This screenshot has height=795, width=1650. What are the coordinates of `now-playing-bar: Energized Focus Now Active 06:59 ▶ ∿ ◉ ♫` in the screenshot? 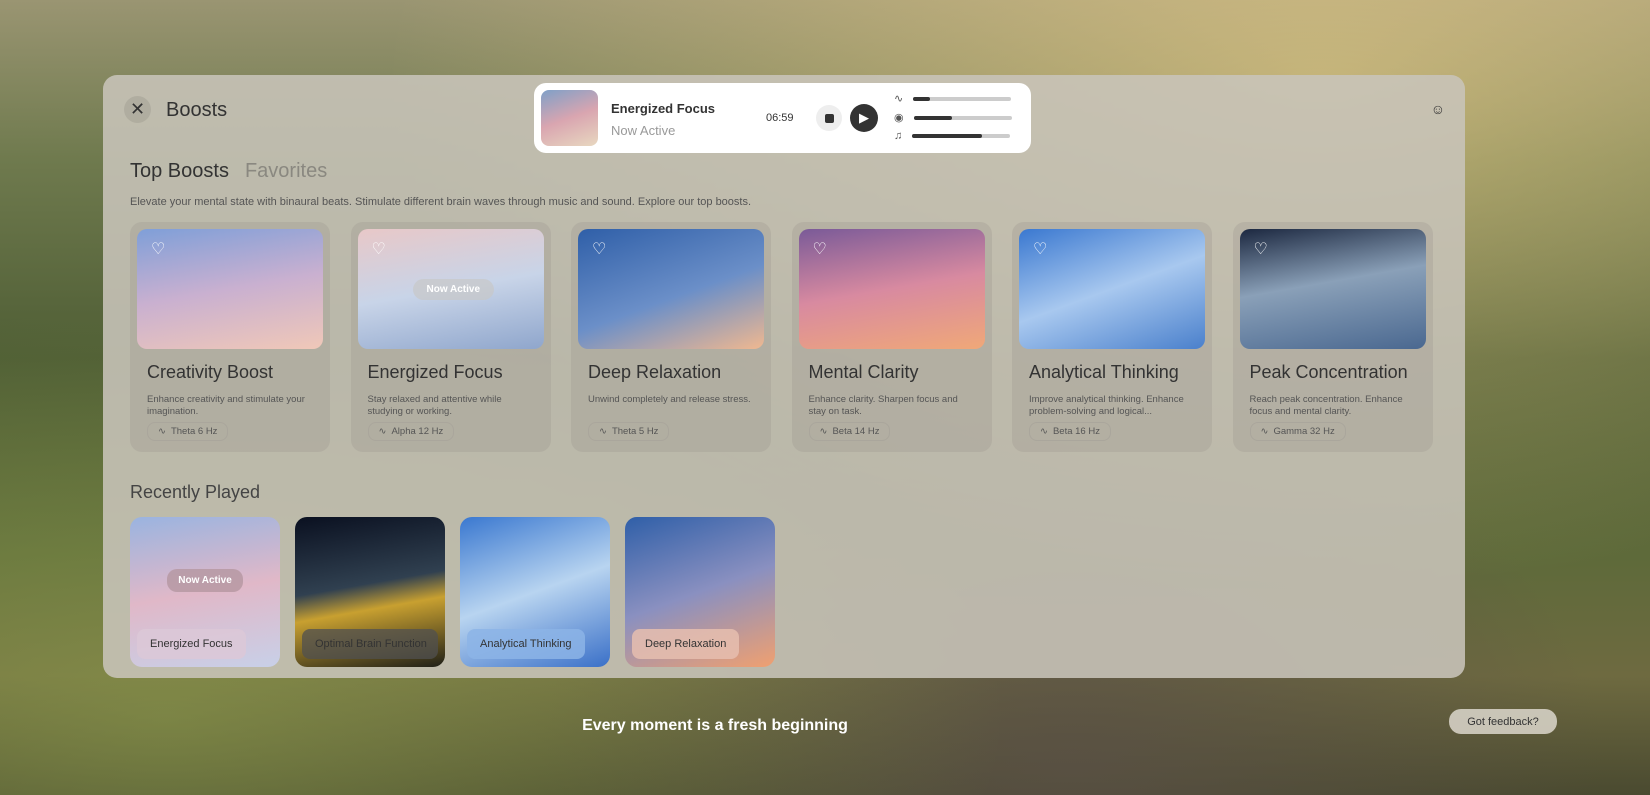 It's located at (782, 118).